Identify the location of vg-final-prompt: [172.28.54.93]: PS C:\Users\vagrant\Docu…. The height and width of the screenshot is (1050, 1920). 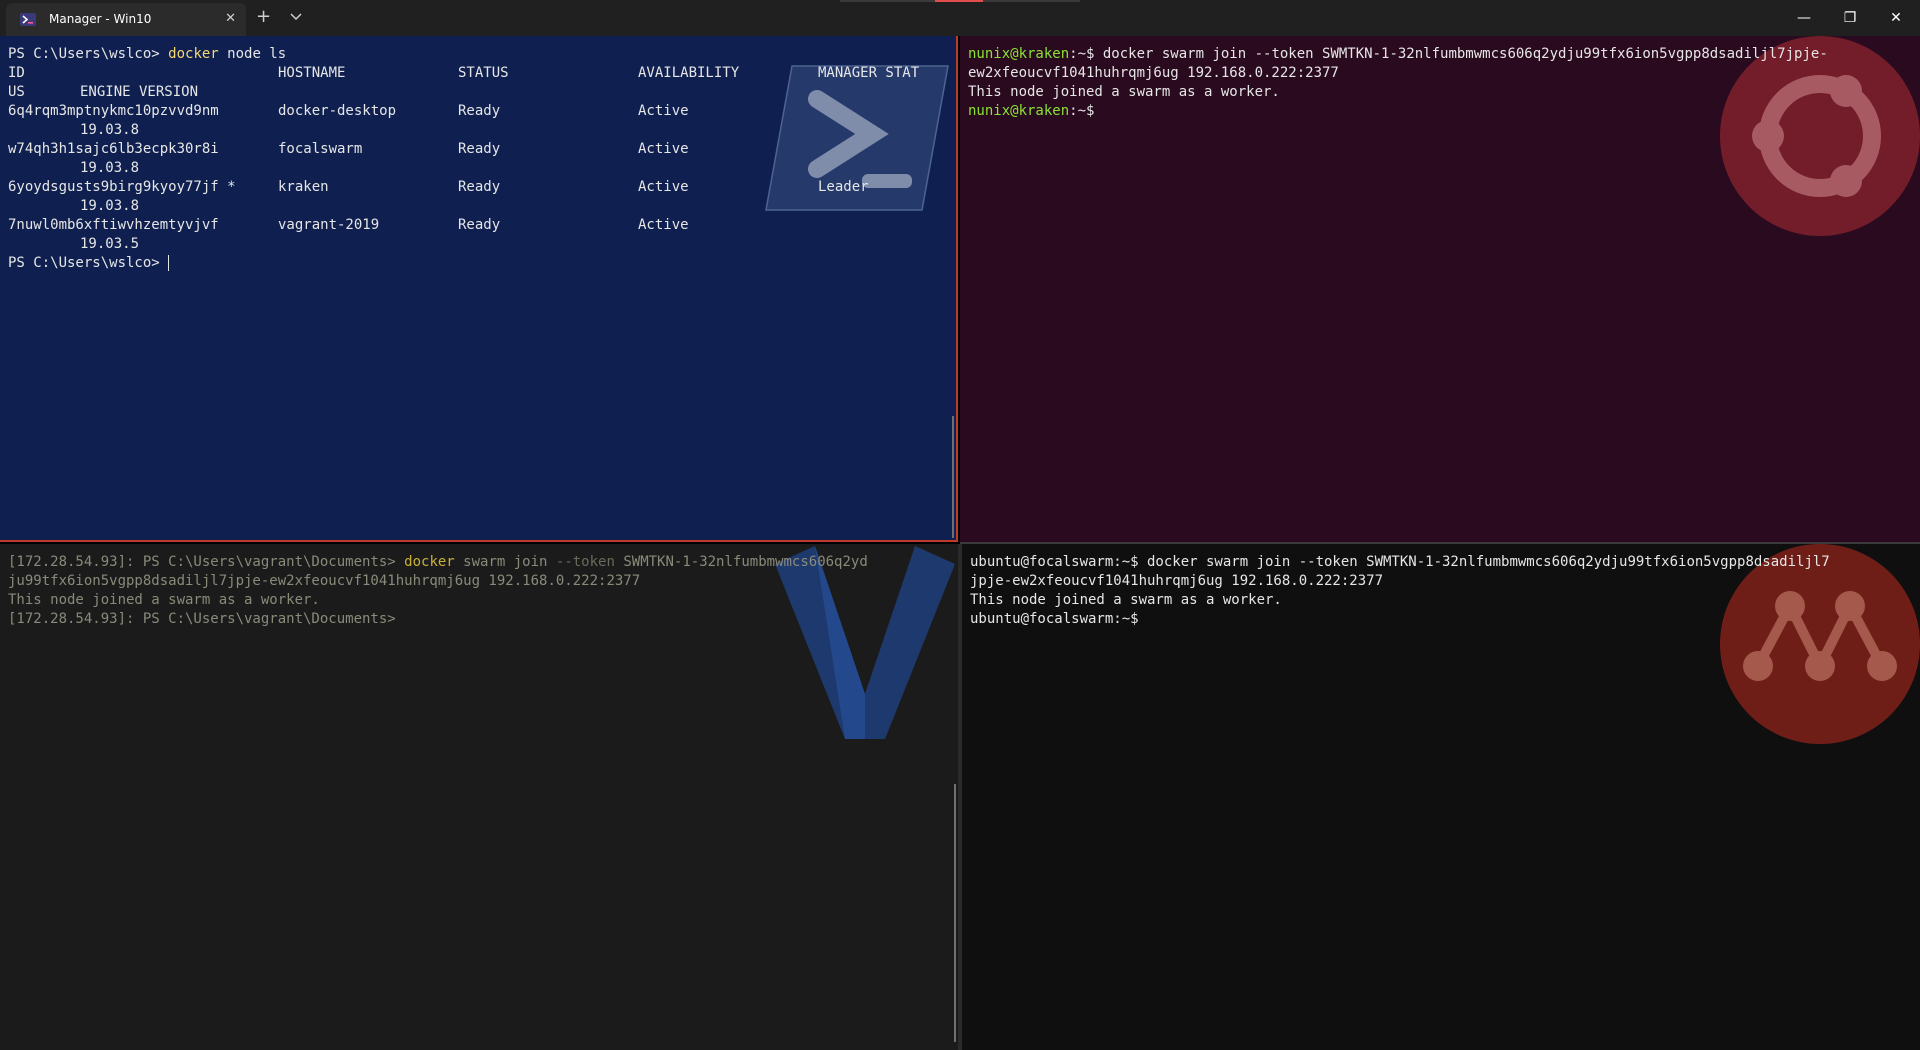
(202, 619).